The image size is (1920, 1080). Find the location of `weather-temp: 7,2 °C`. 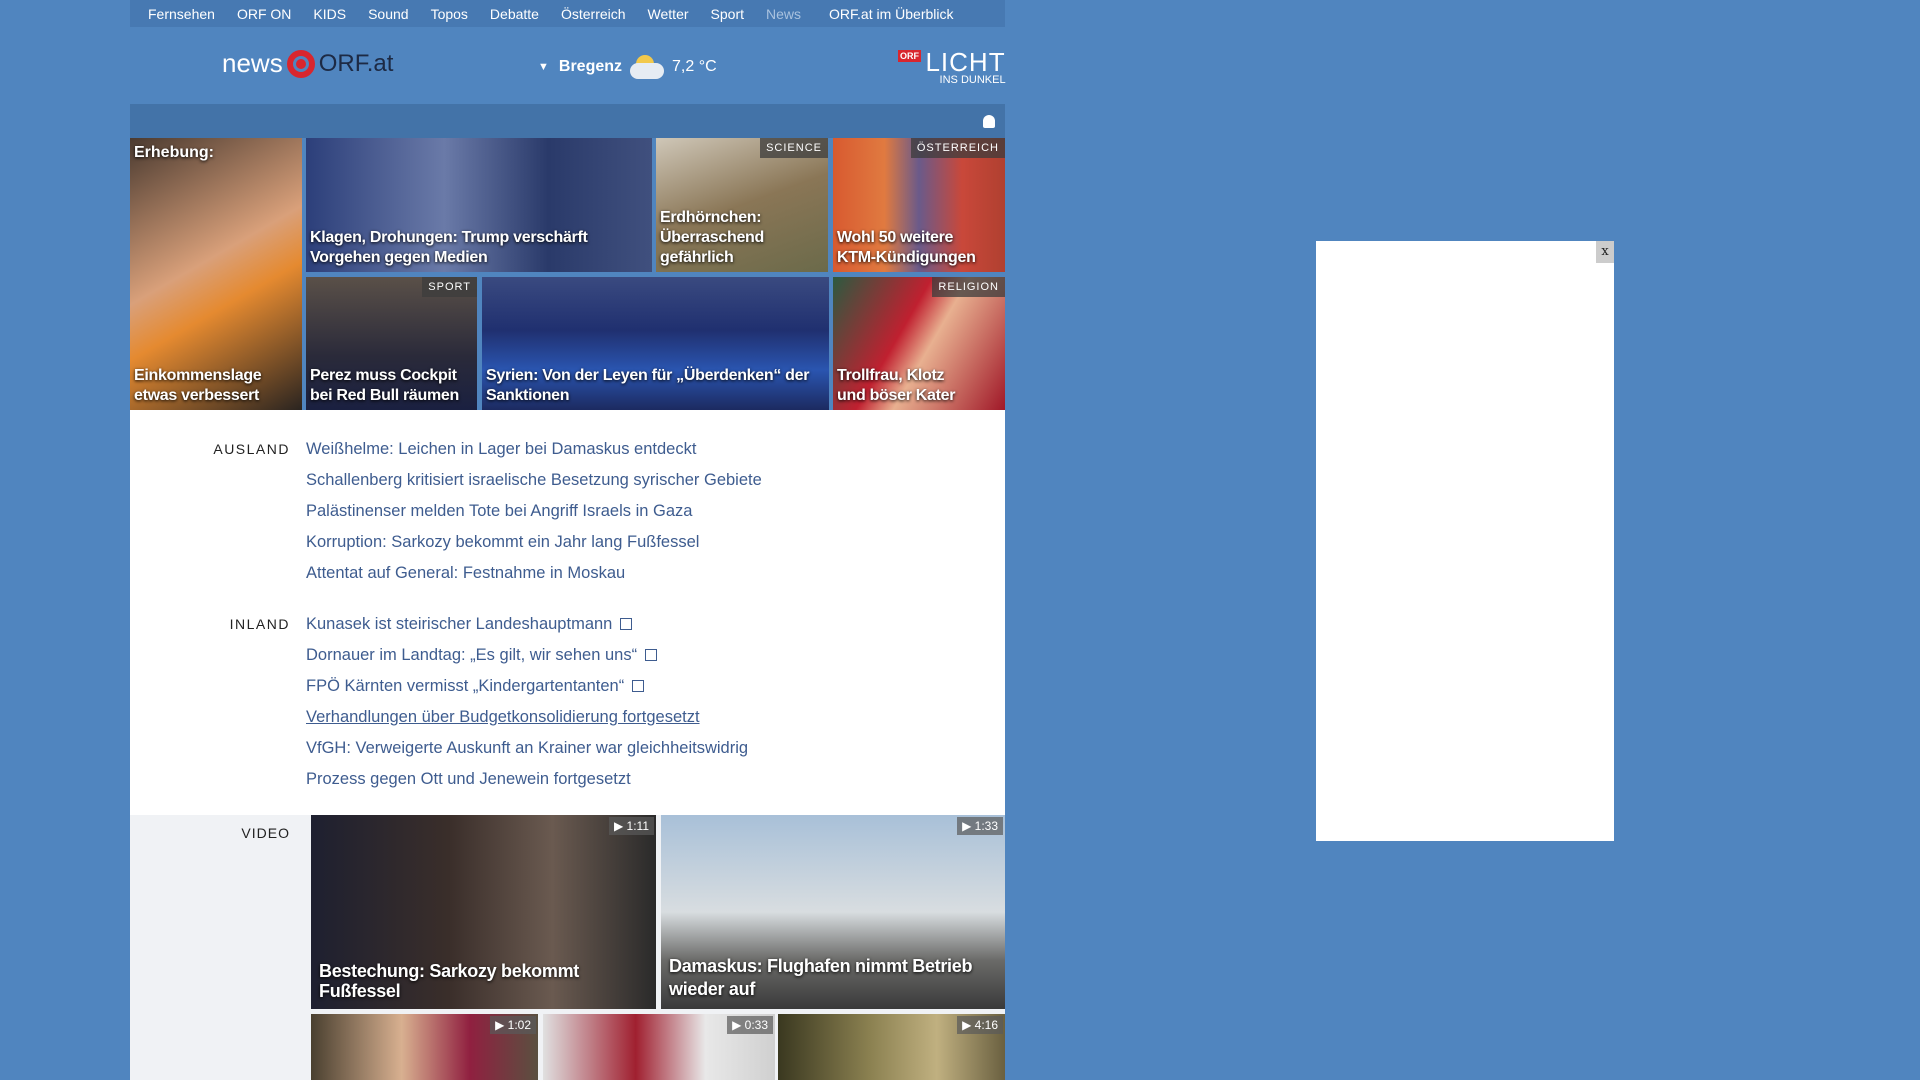

weather-temp: 7,2 °C is located at coordinates (694, 66).